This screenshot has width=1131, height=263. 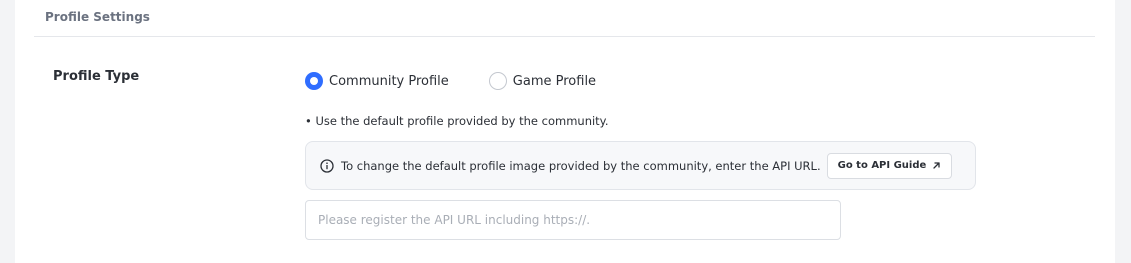 I want to click on radio-label-community-profile: Community Profile, so click(x=389, y=81).